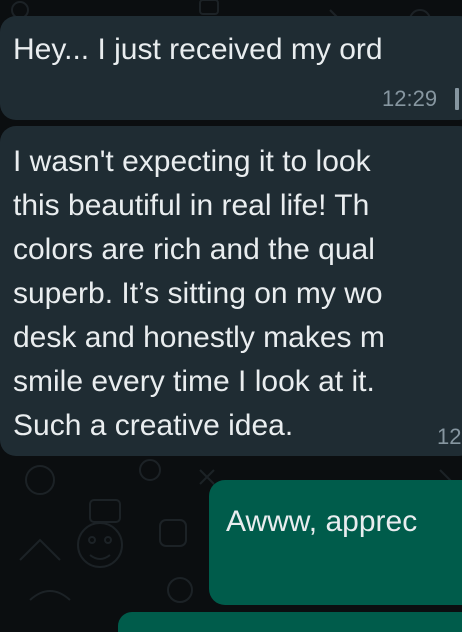 This screenshot has width=462, height=632. What do you see at coordinates (335, 542) in the screenshot?
I see `outgoing-message-bubble: Awww, apprec` at bounding box center [335, 542].